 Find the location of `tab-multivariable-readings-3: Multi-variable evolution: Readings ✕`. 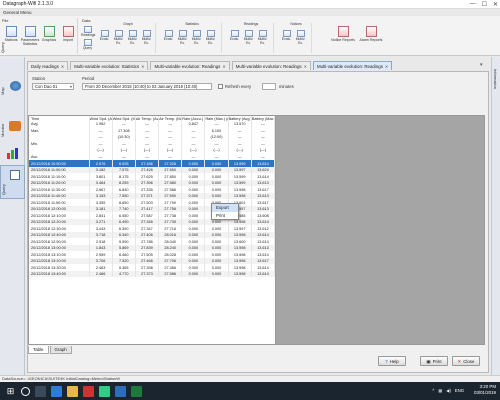

tab-multivariable-readings-3: Multi-variable evolution: Readings ✕ is located at coordinates (353, 66).